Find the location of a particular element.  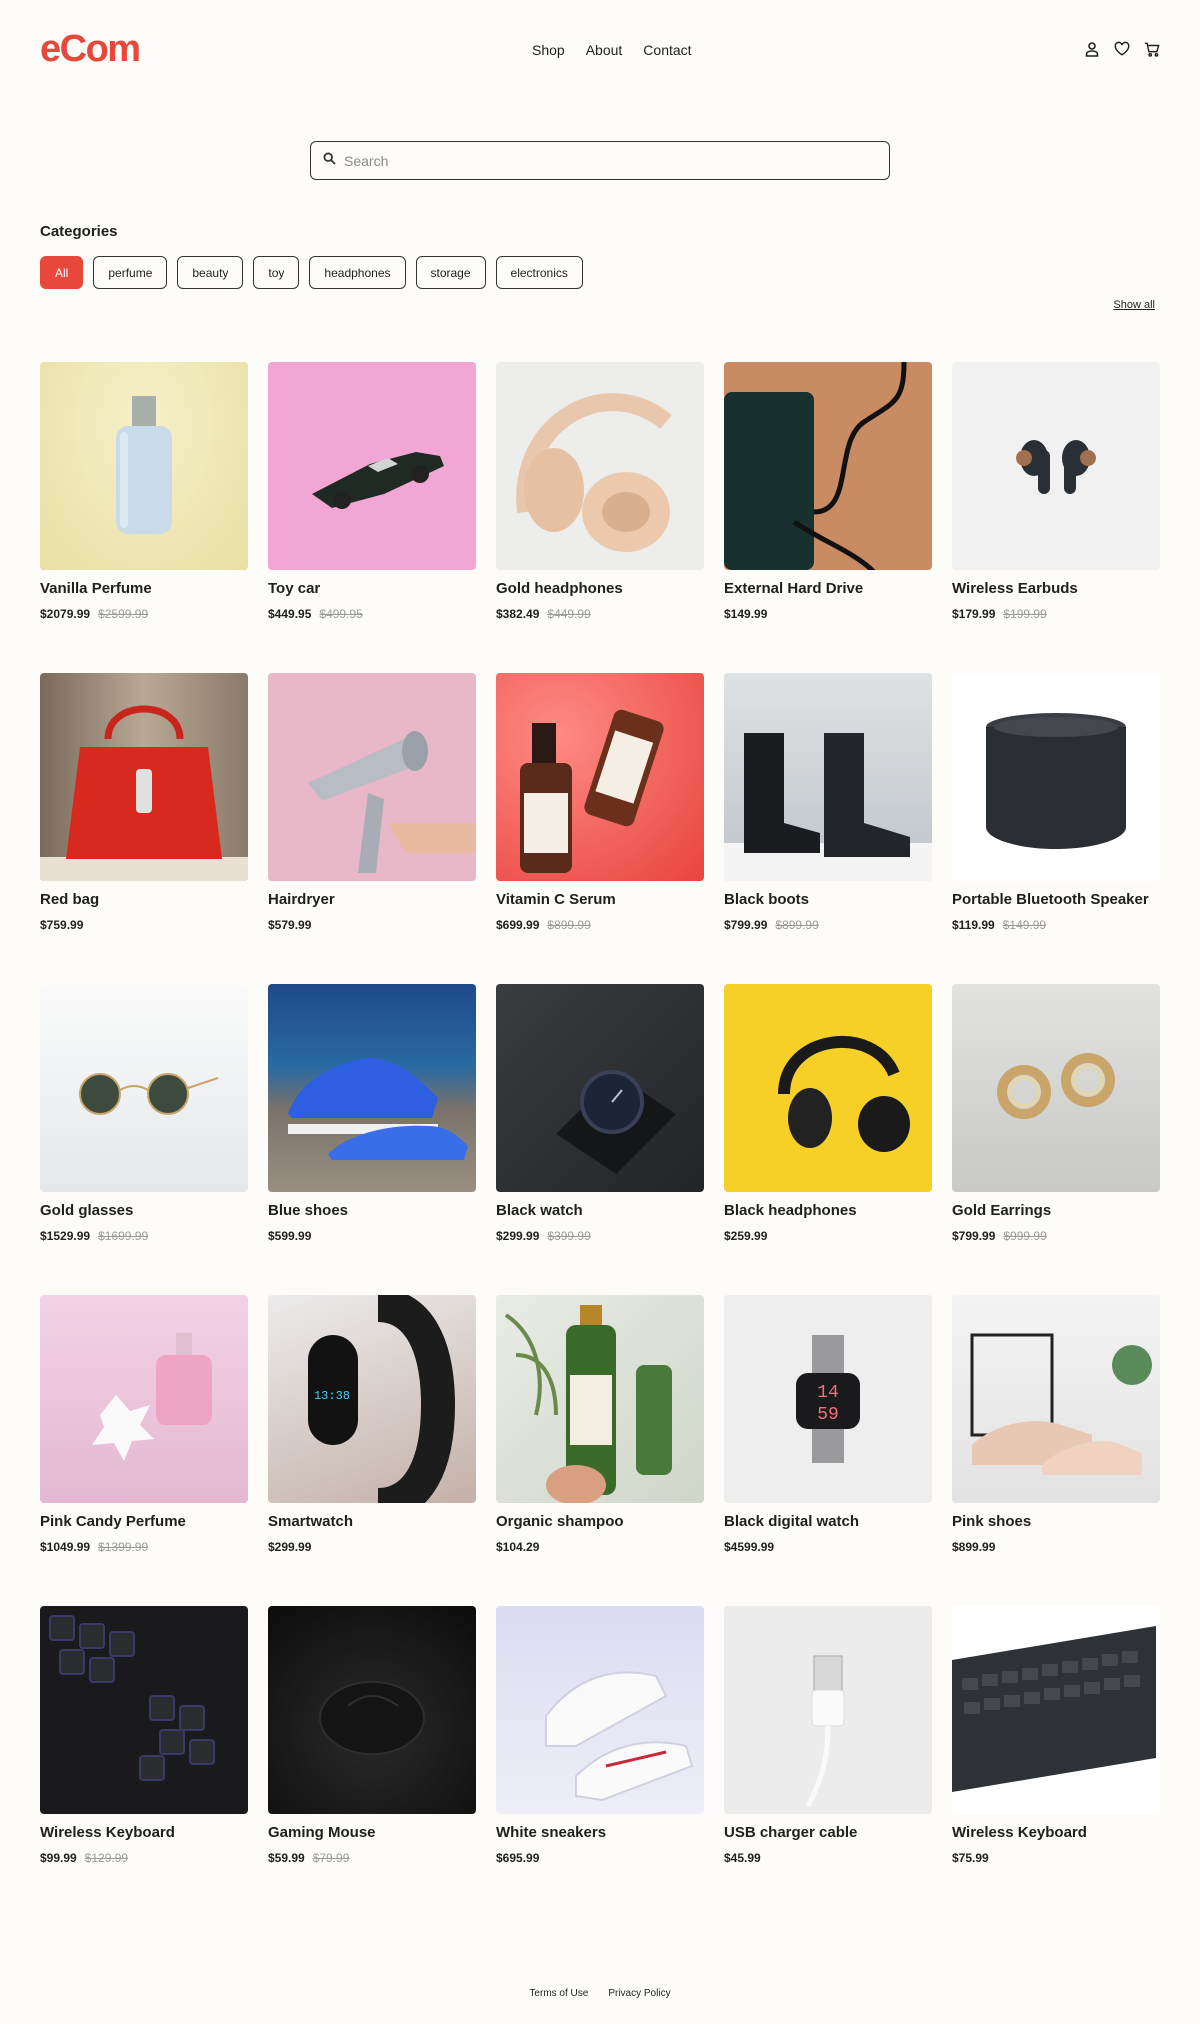

product-name: Smartwatch is located at coordinates (311, 1521).